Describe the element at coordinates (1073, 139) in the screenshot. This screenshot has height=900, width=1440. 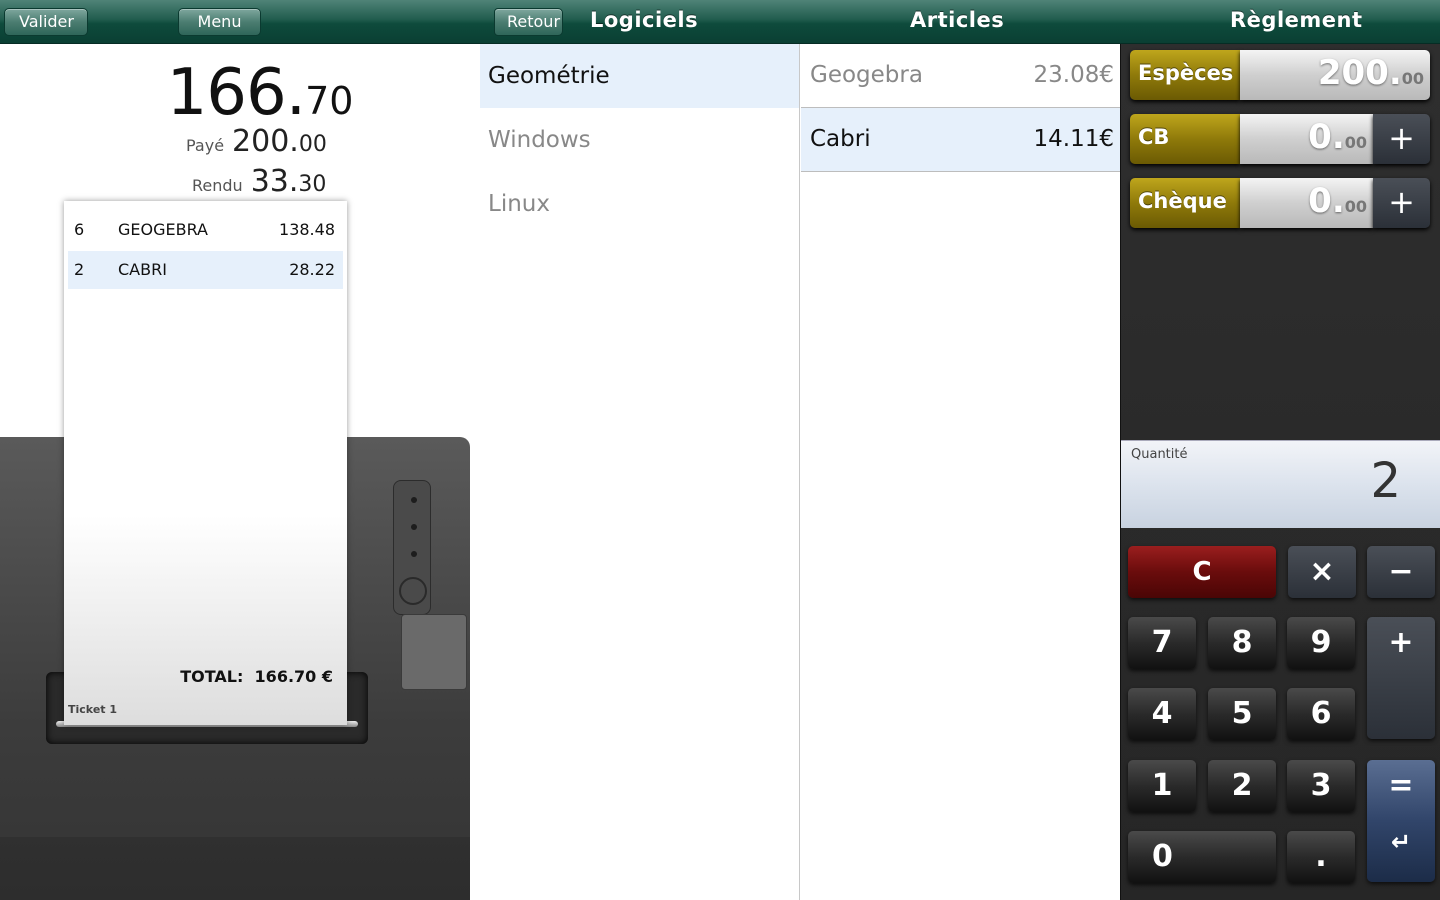
I see `article-price: 14.11€` at that location.